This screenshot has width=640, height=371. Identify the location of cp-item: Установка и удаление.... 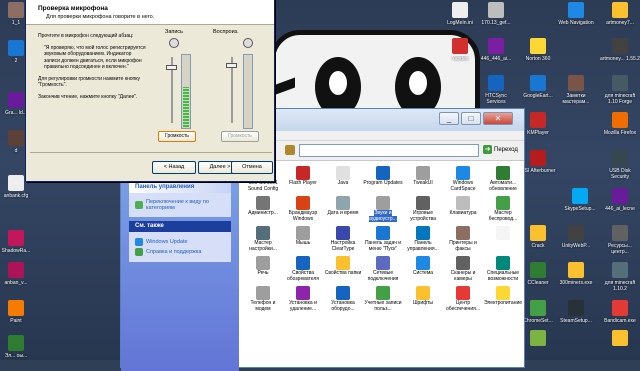
(303, 300).